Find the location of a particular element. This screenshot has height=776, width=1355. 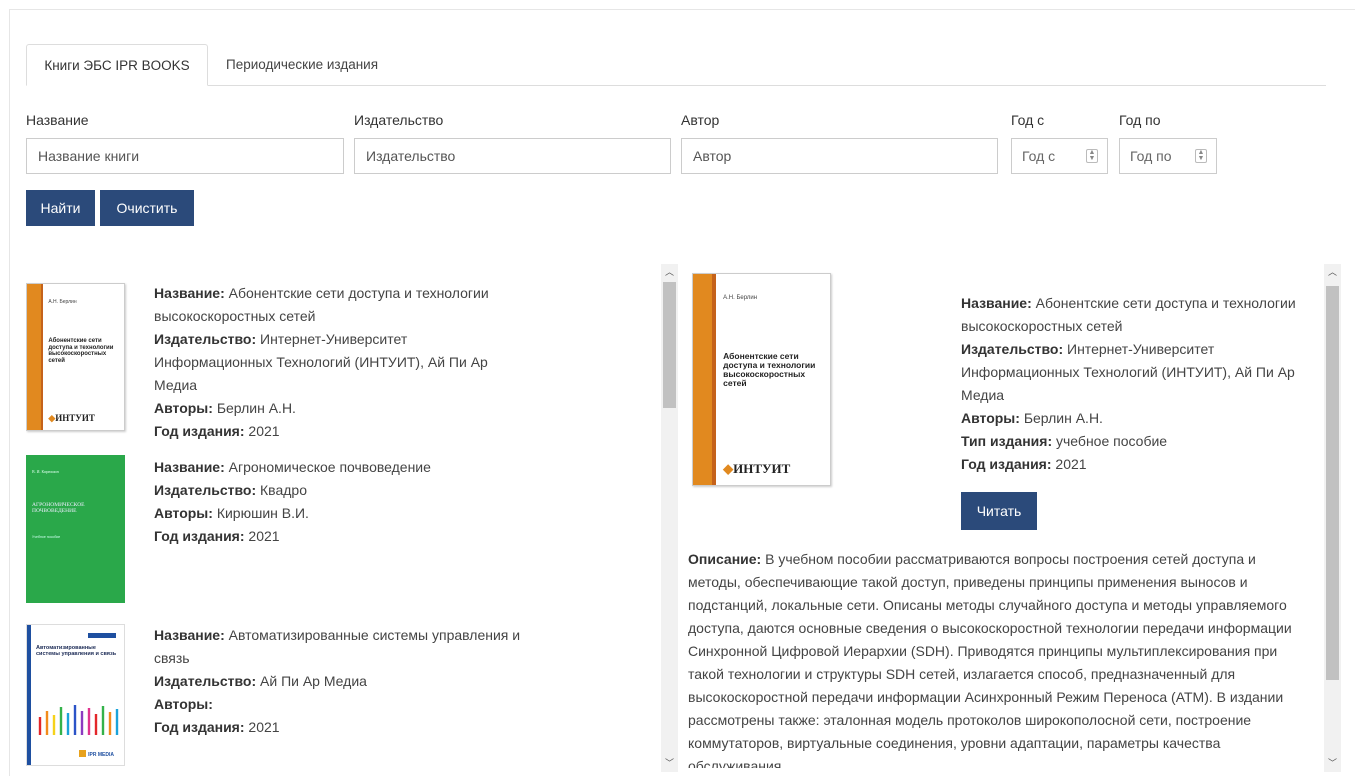

detail-year: 2021 is located at coordinates (1071, 464).